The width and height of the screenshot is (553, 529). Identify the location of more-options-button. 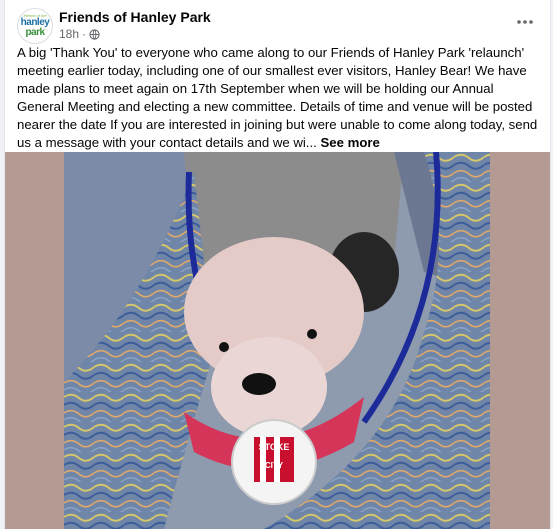
(525, 22).